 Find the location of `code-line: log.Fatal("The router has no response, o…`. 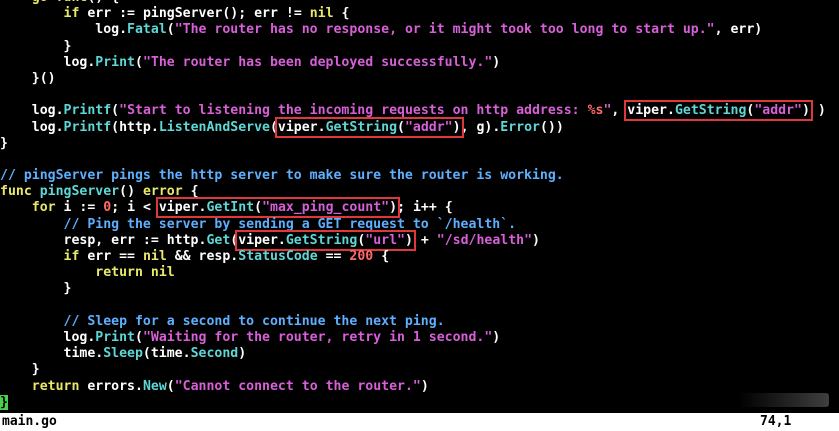

code-line: log.Fatal("The router has no response, o… is located at coordinates (419, 30).